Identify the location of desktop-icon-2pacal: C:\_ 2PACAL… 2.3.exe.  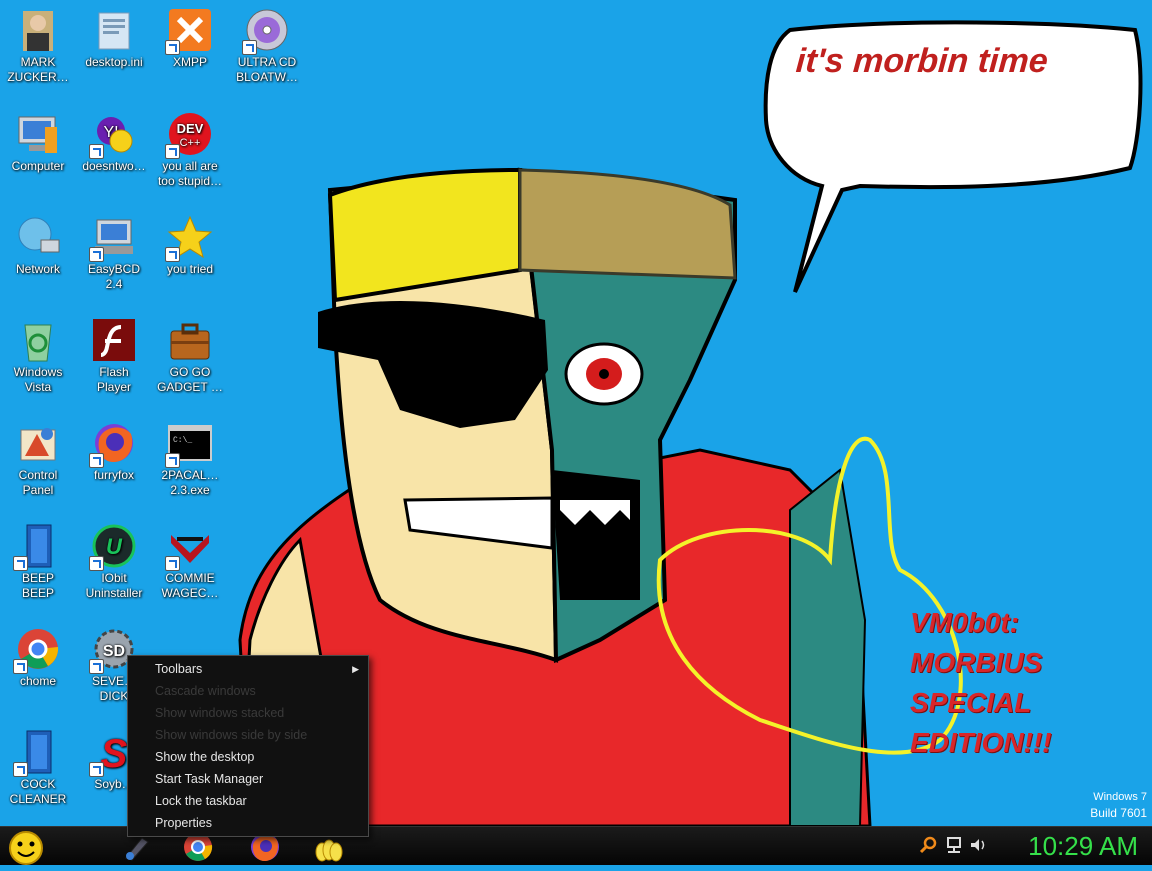
(190, 457).